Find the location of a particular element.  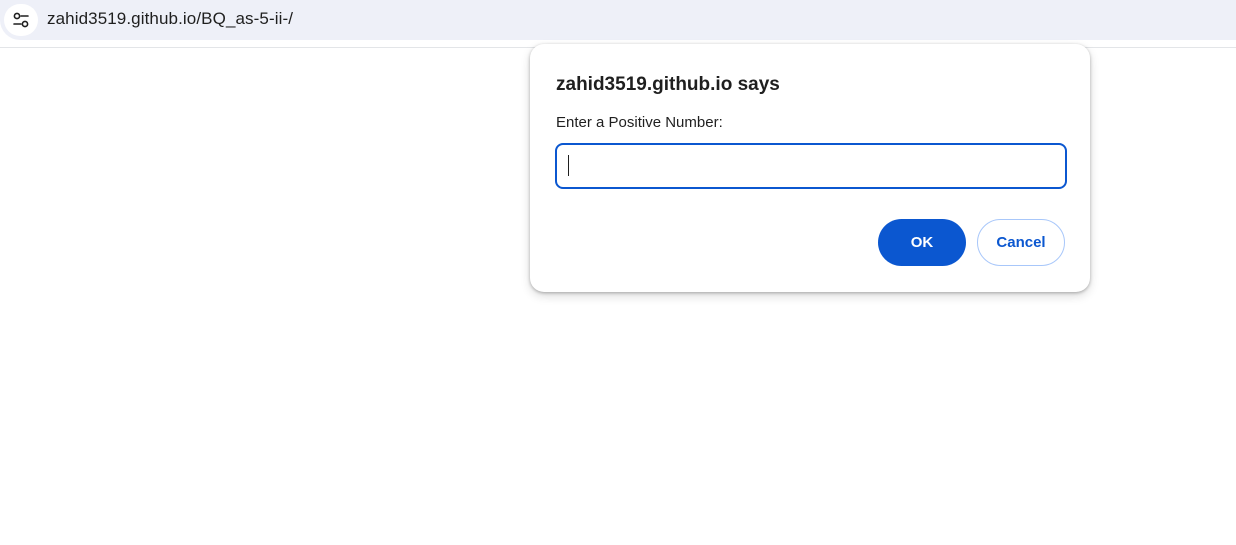

dialog-title: zahid3519.github.io says is located at coordinates (668, 84).